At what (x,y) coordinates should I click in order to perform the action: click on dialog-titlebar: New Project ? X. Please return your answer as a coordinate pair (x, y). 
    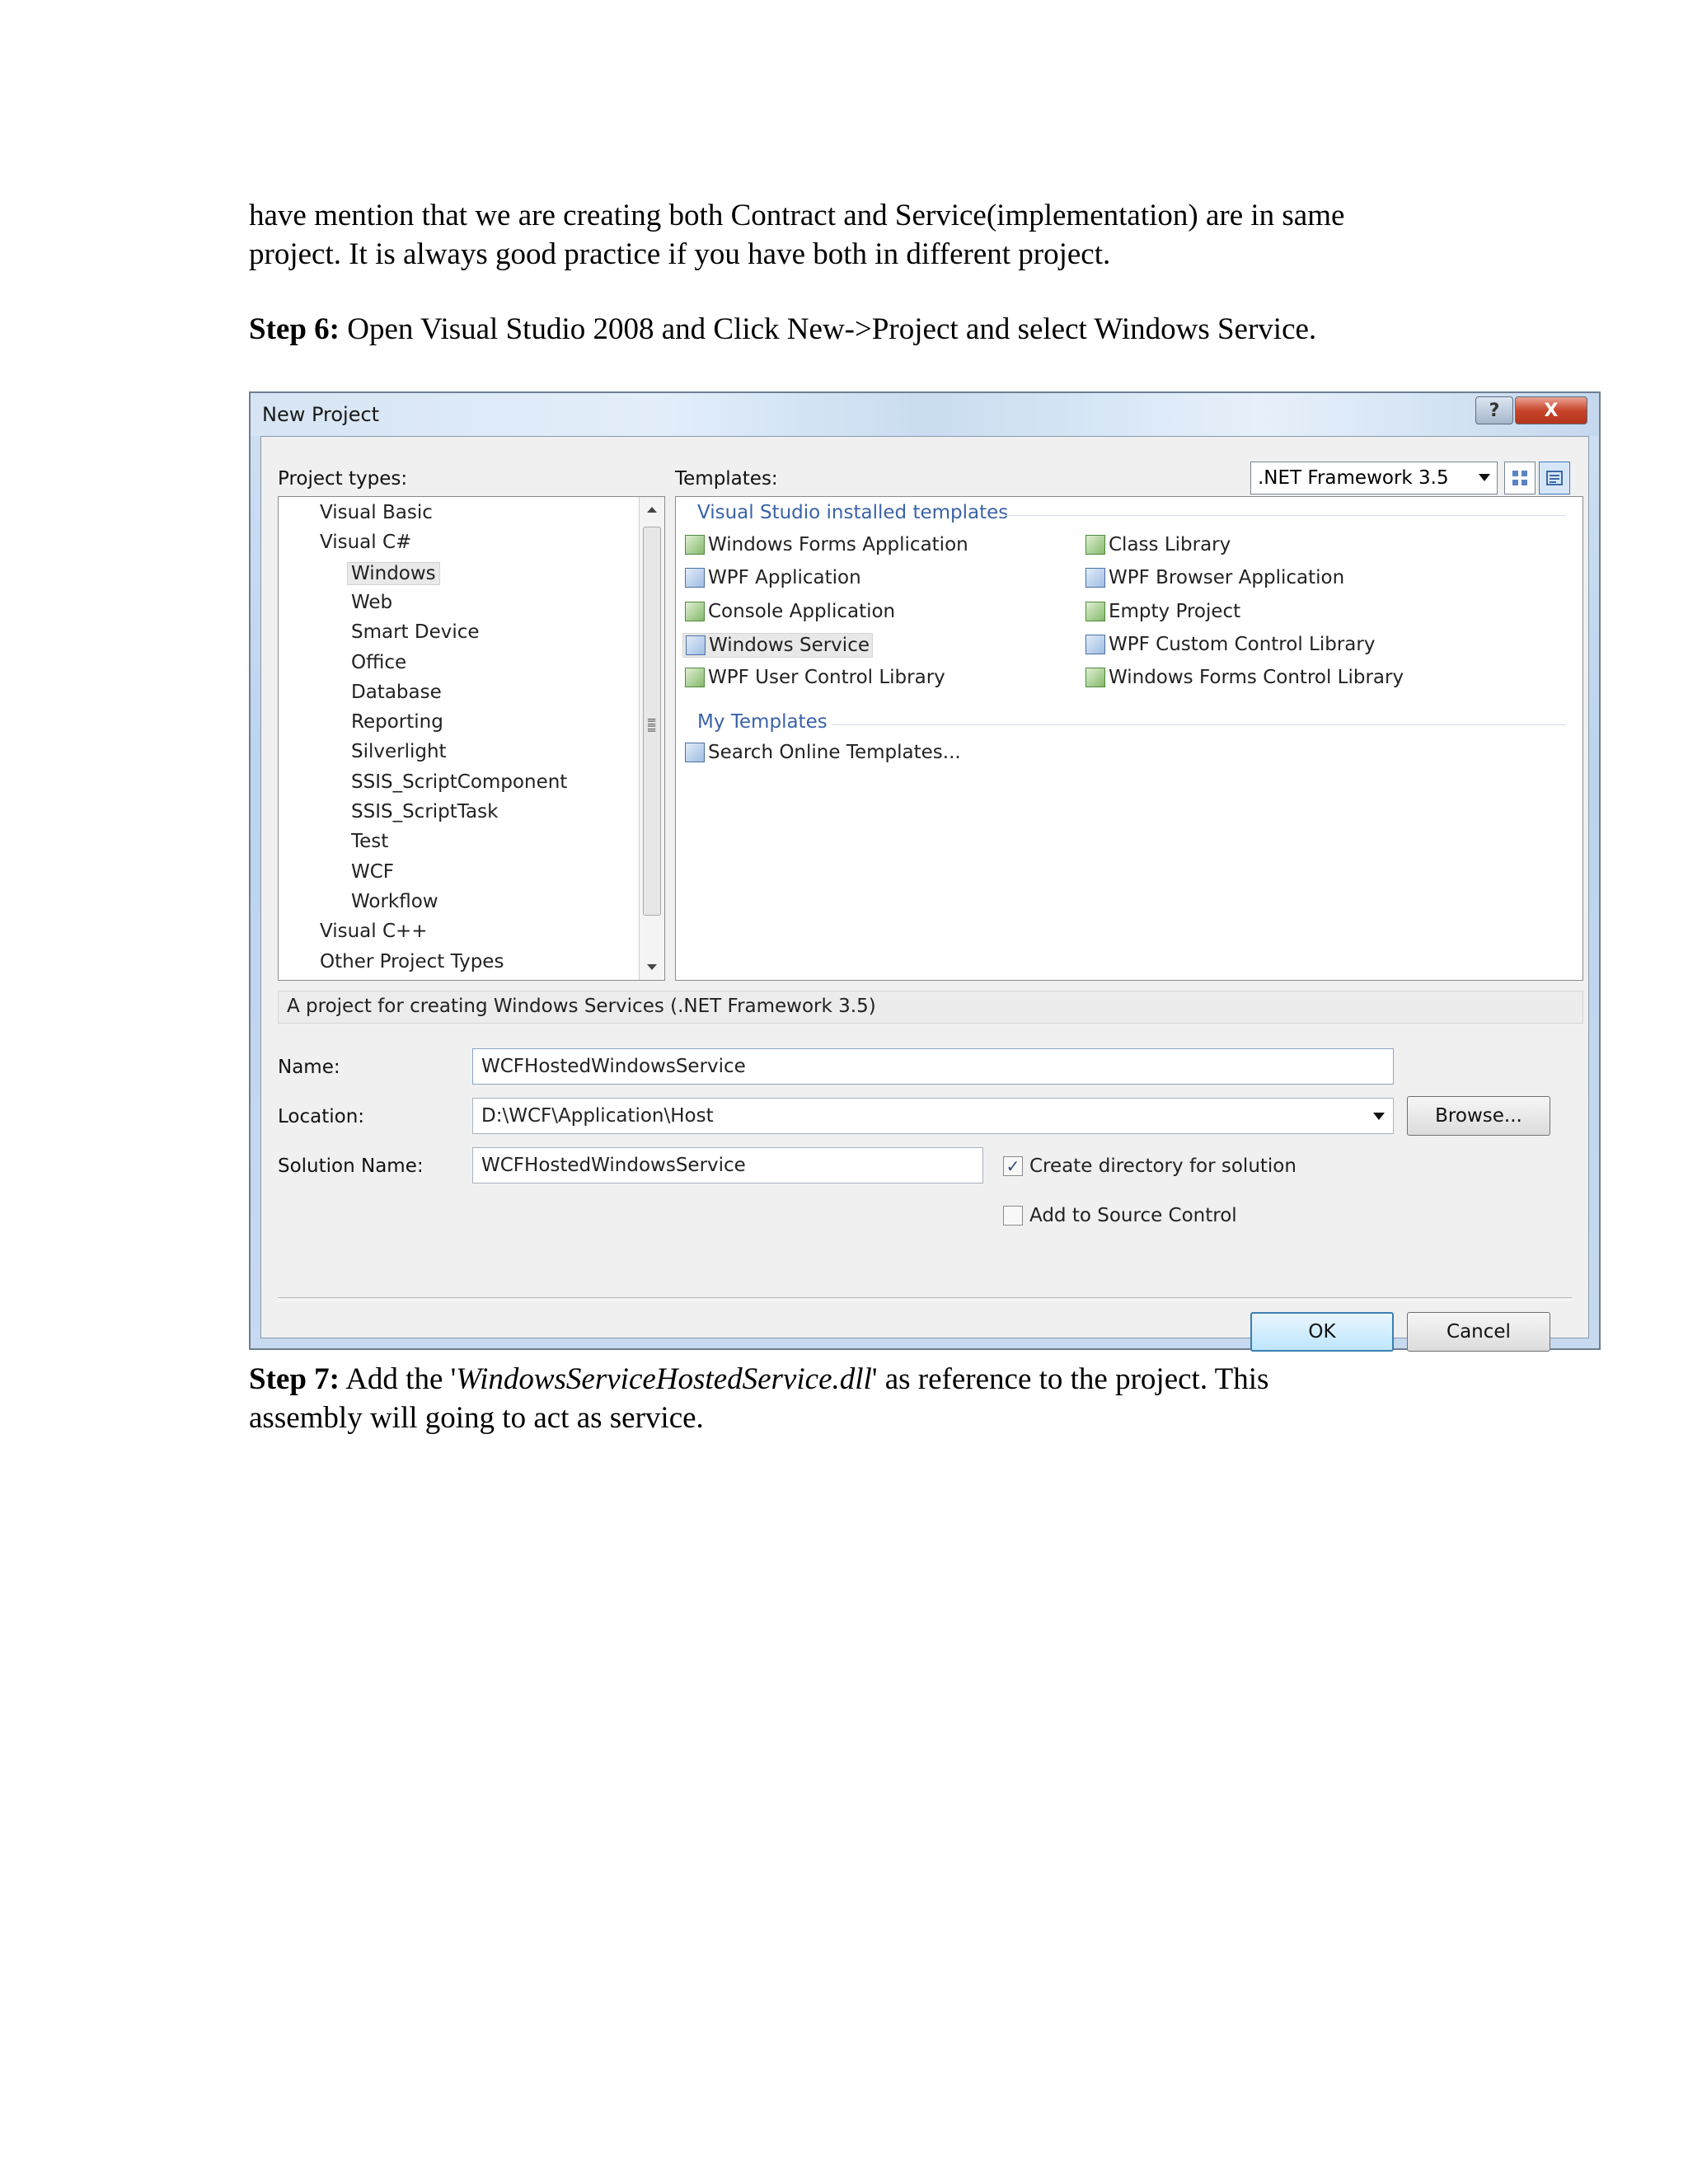
    Looking at the image, I should click on (925, 414).